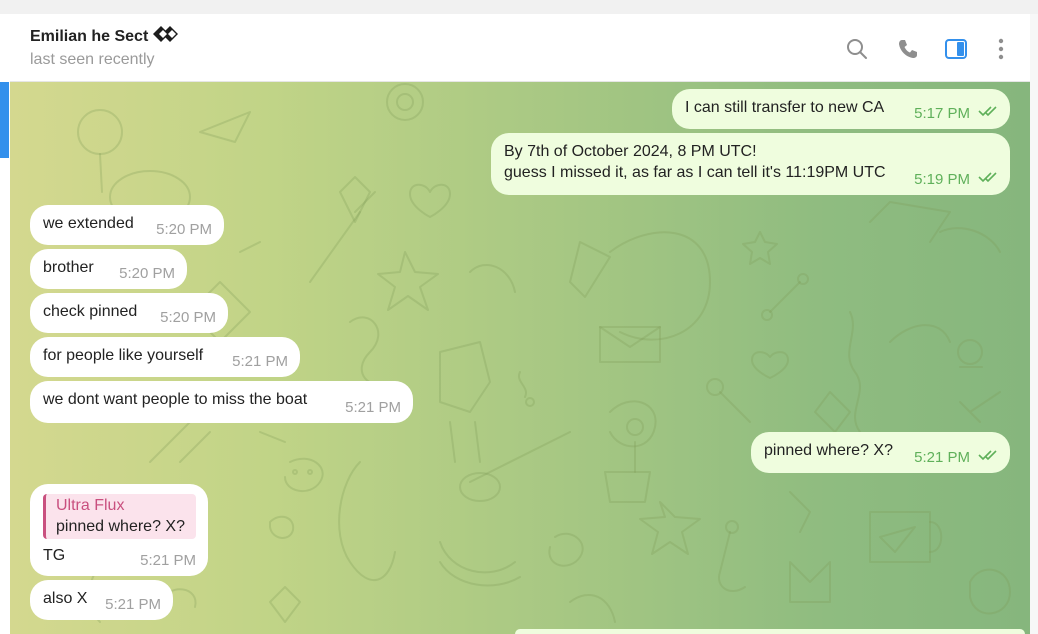 This screenshot has height=634, width=1038. Describe the element at coordinates (4, 120) in the screenshot. I see `active-chat-indicator` at that location.